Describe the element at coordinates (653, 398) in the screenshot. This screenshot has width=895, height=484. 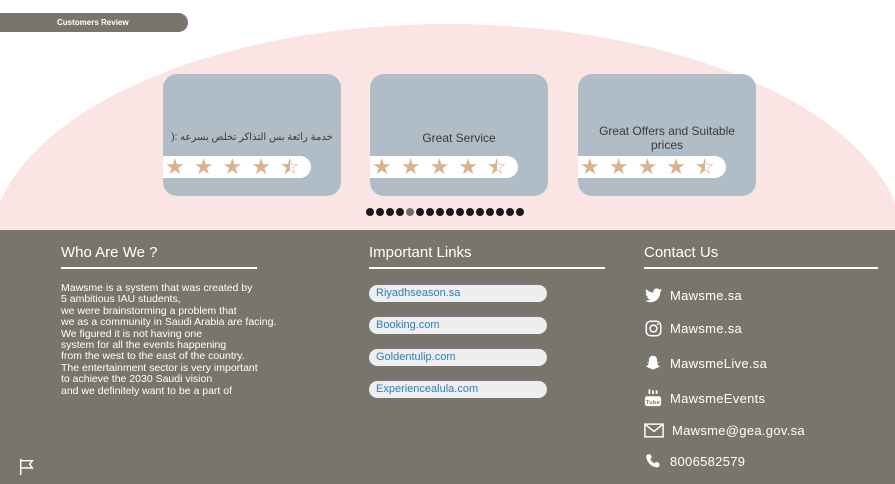
I see `youtube-icon: Tube` at that location.